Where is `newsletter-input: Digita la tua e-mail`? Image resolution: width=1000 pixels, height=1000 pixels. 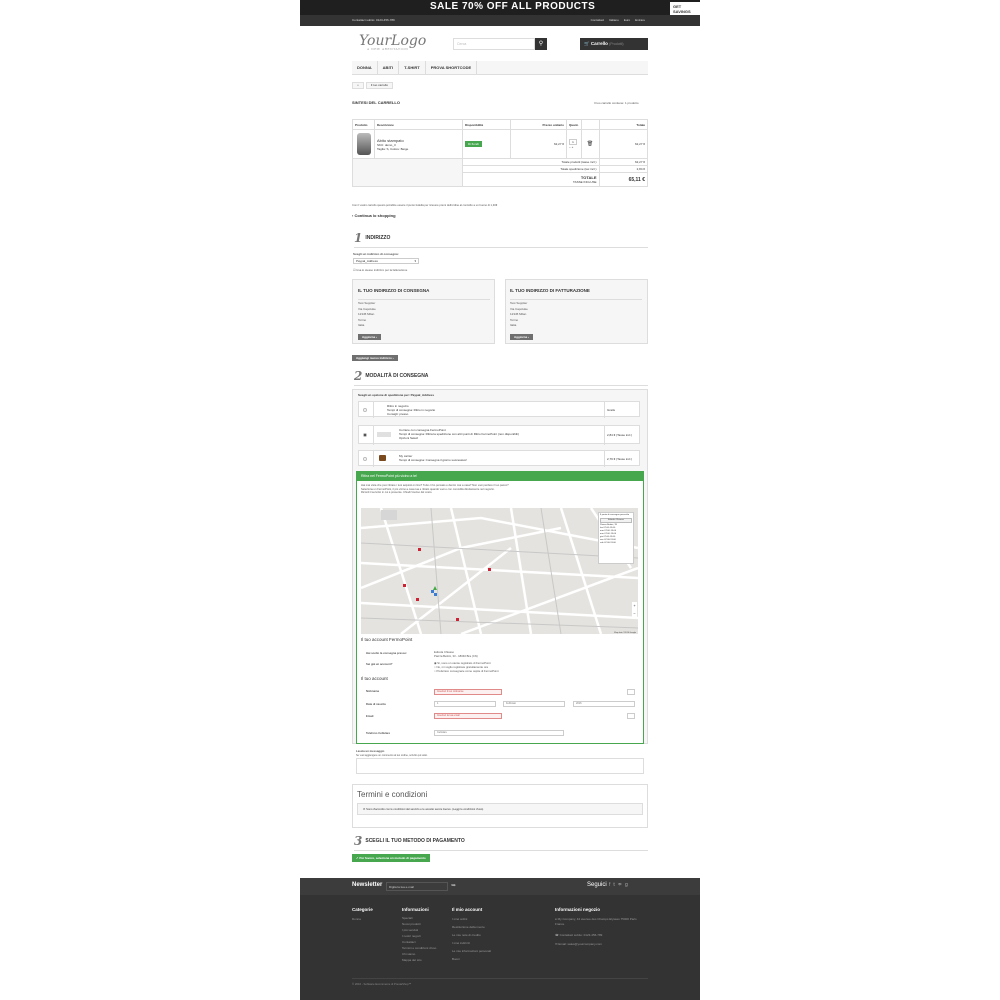 newsletter-input: Digita la tua e-mail is located at coordinates (417, 886).